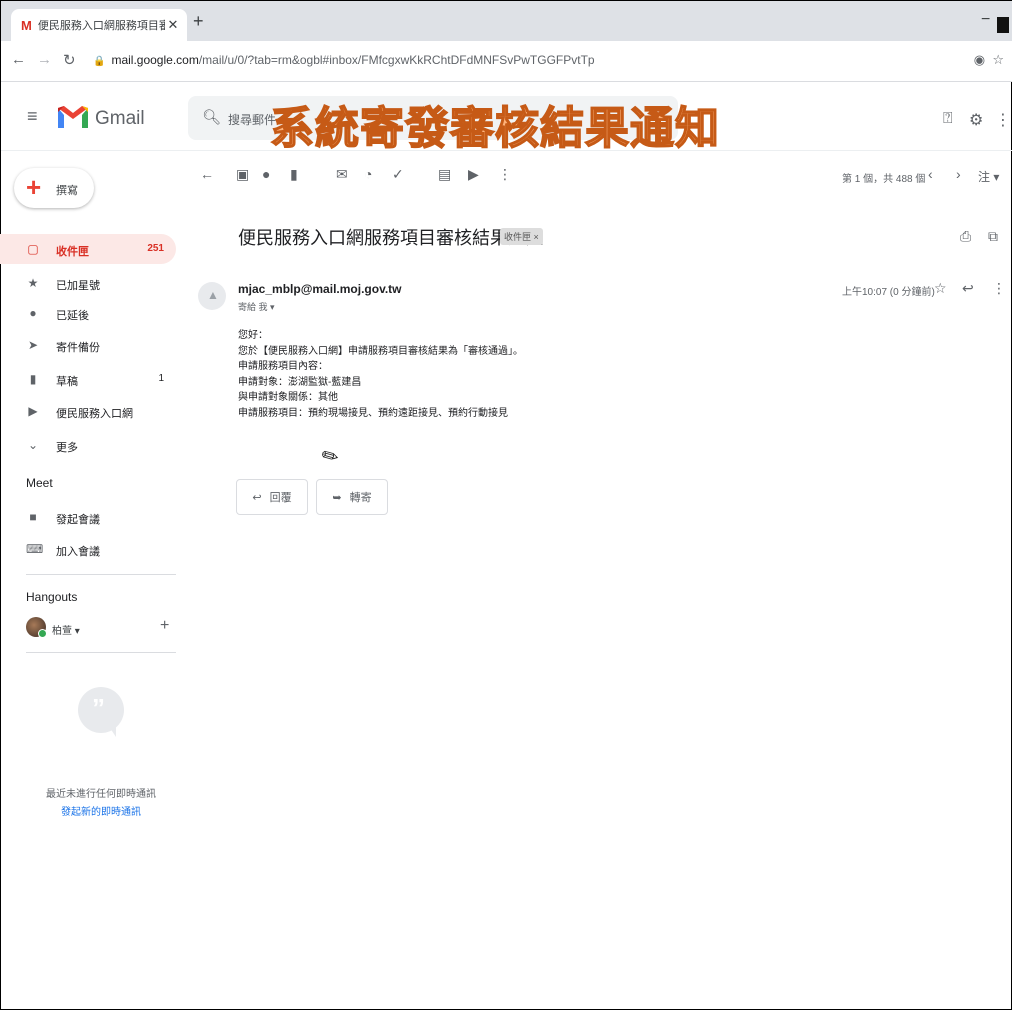  Describe the element at coordinates (33, 379) in the screenshot. I see `draft-icon: ▮` at that location.